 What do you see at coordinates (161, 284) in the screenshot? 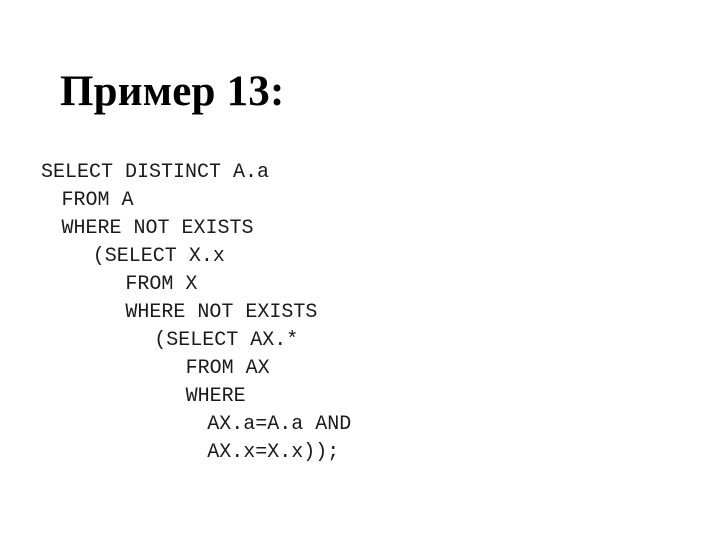
I see `code-line: FROM X` at bounding box center [161, 284].